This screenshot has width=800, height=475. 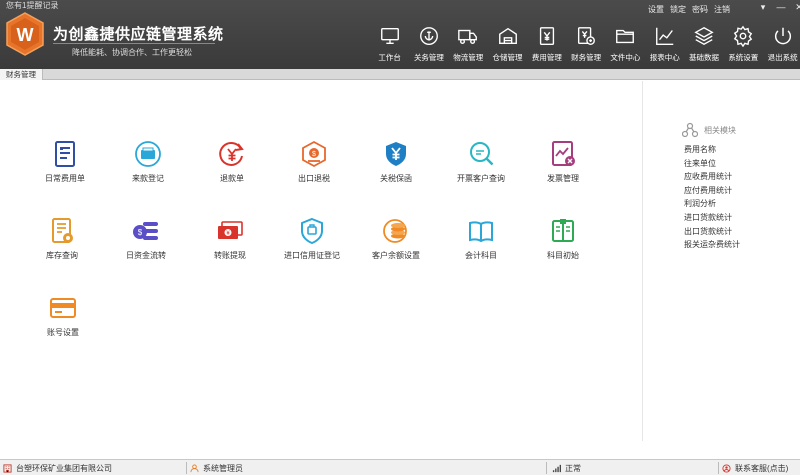 I want to click on nav-item-customs: 关务管理, so click(x=428, y=44).